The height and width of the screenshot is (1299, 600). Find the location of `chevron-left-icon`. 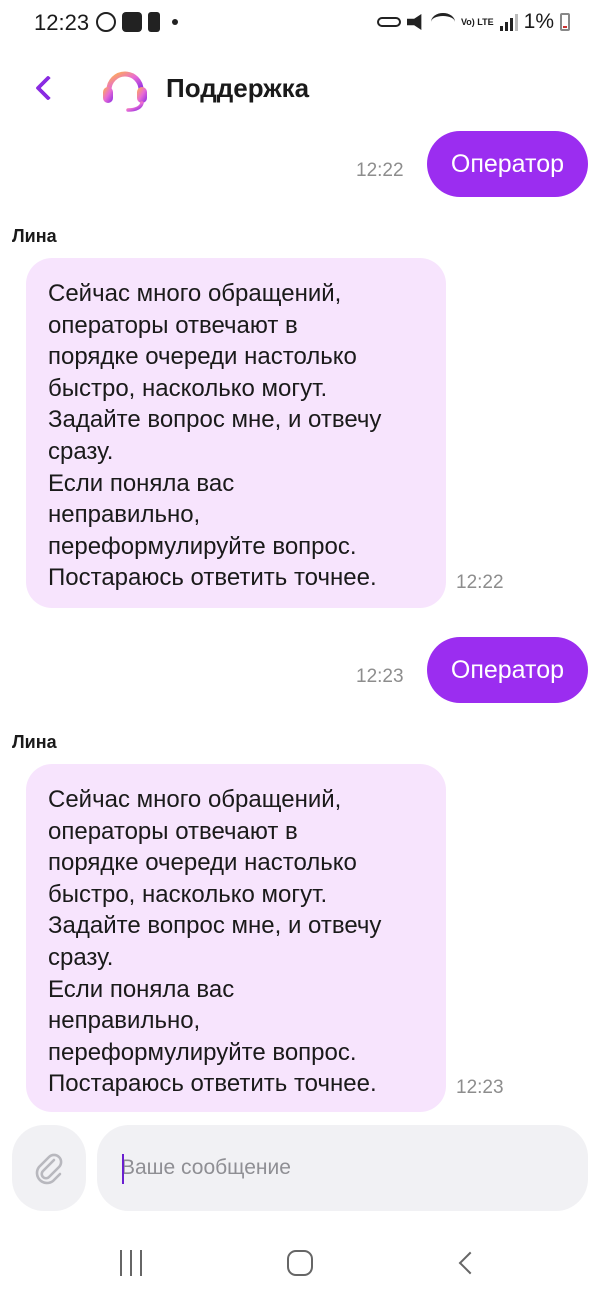

chevron-left-icon is located at coordinates (48, 88).